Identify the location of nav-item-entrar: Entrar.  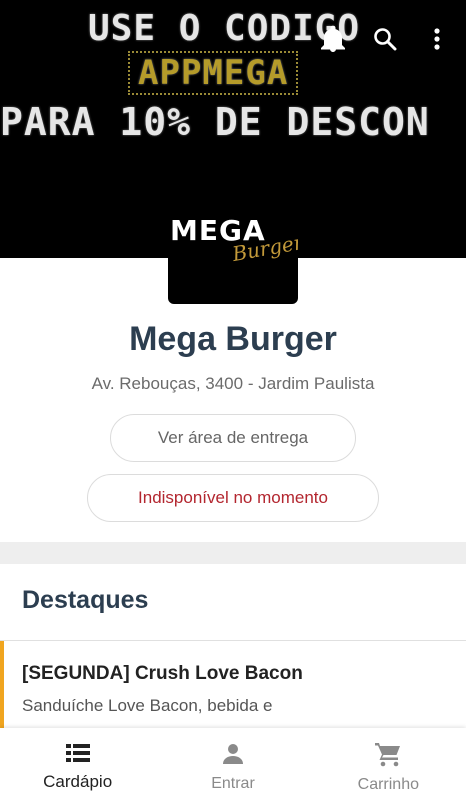
(232, 764).